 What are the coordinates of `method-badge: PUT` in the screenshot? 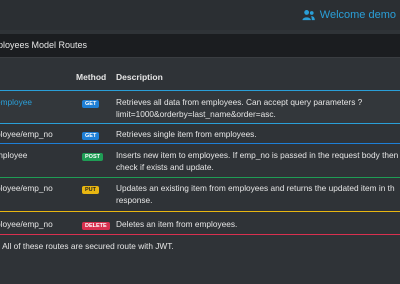 It's located at (90, 188).